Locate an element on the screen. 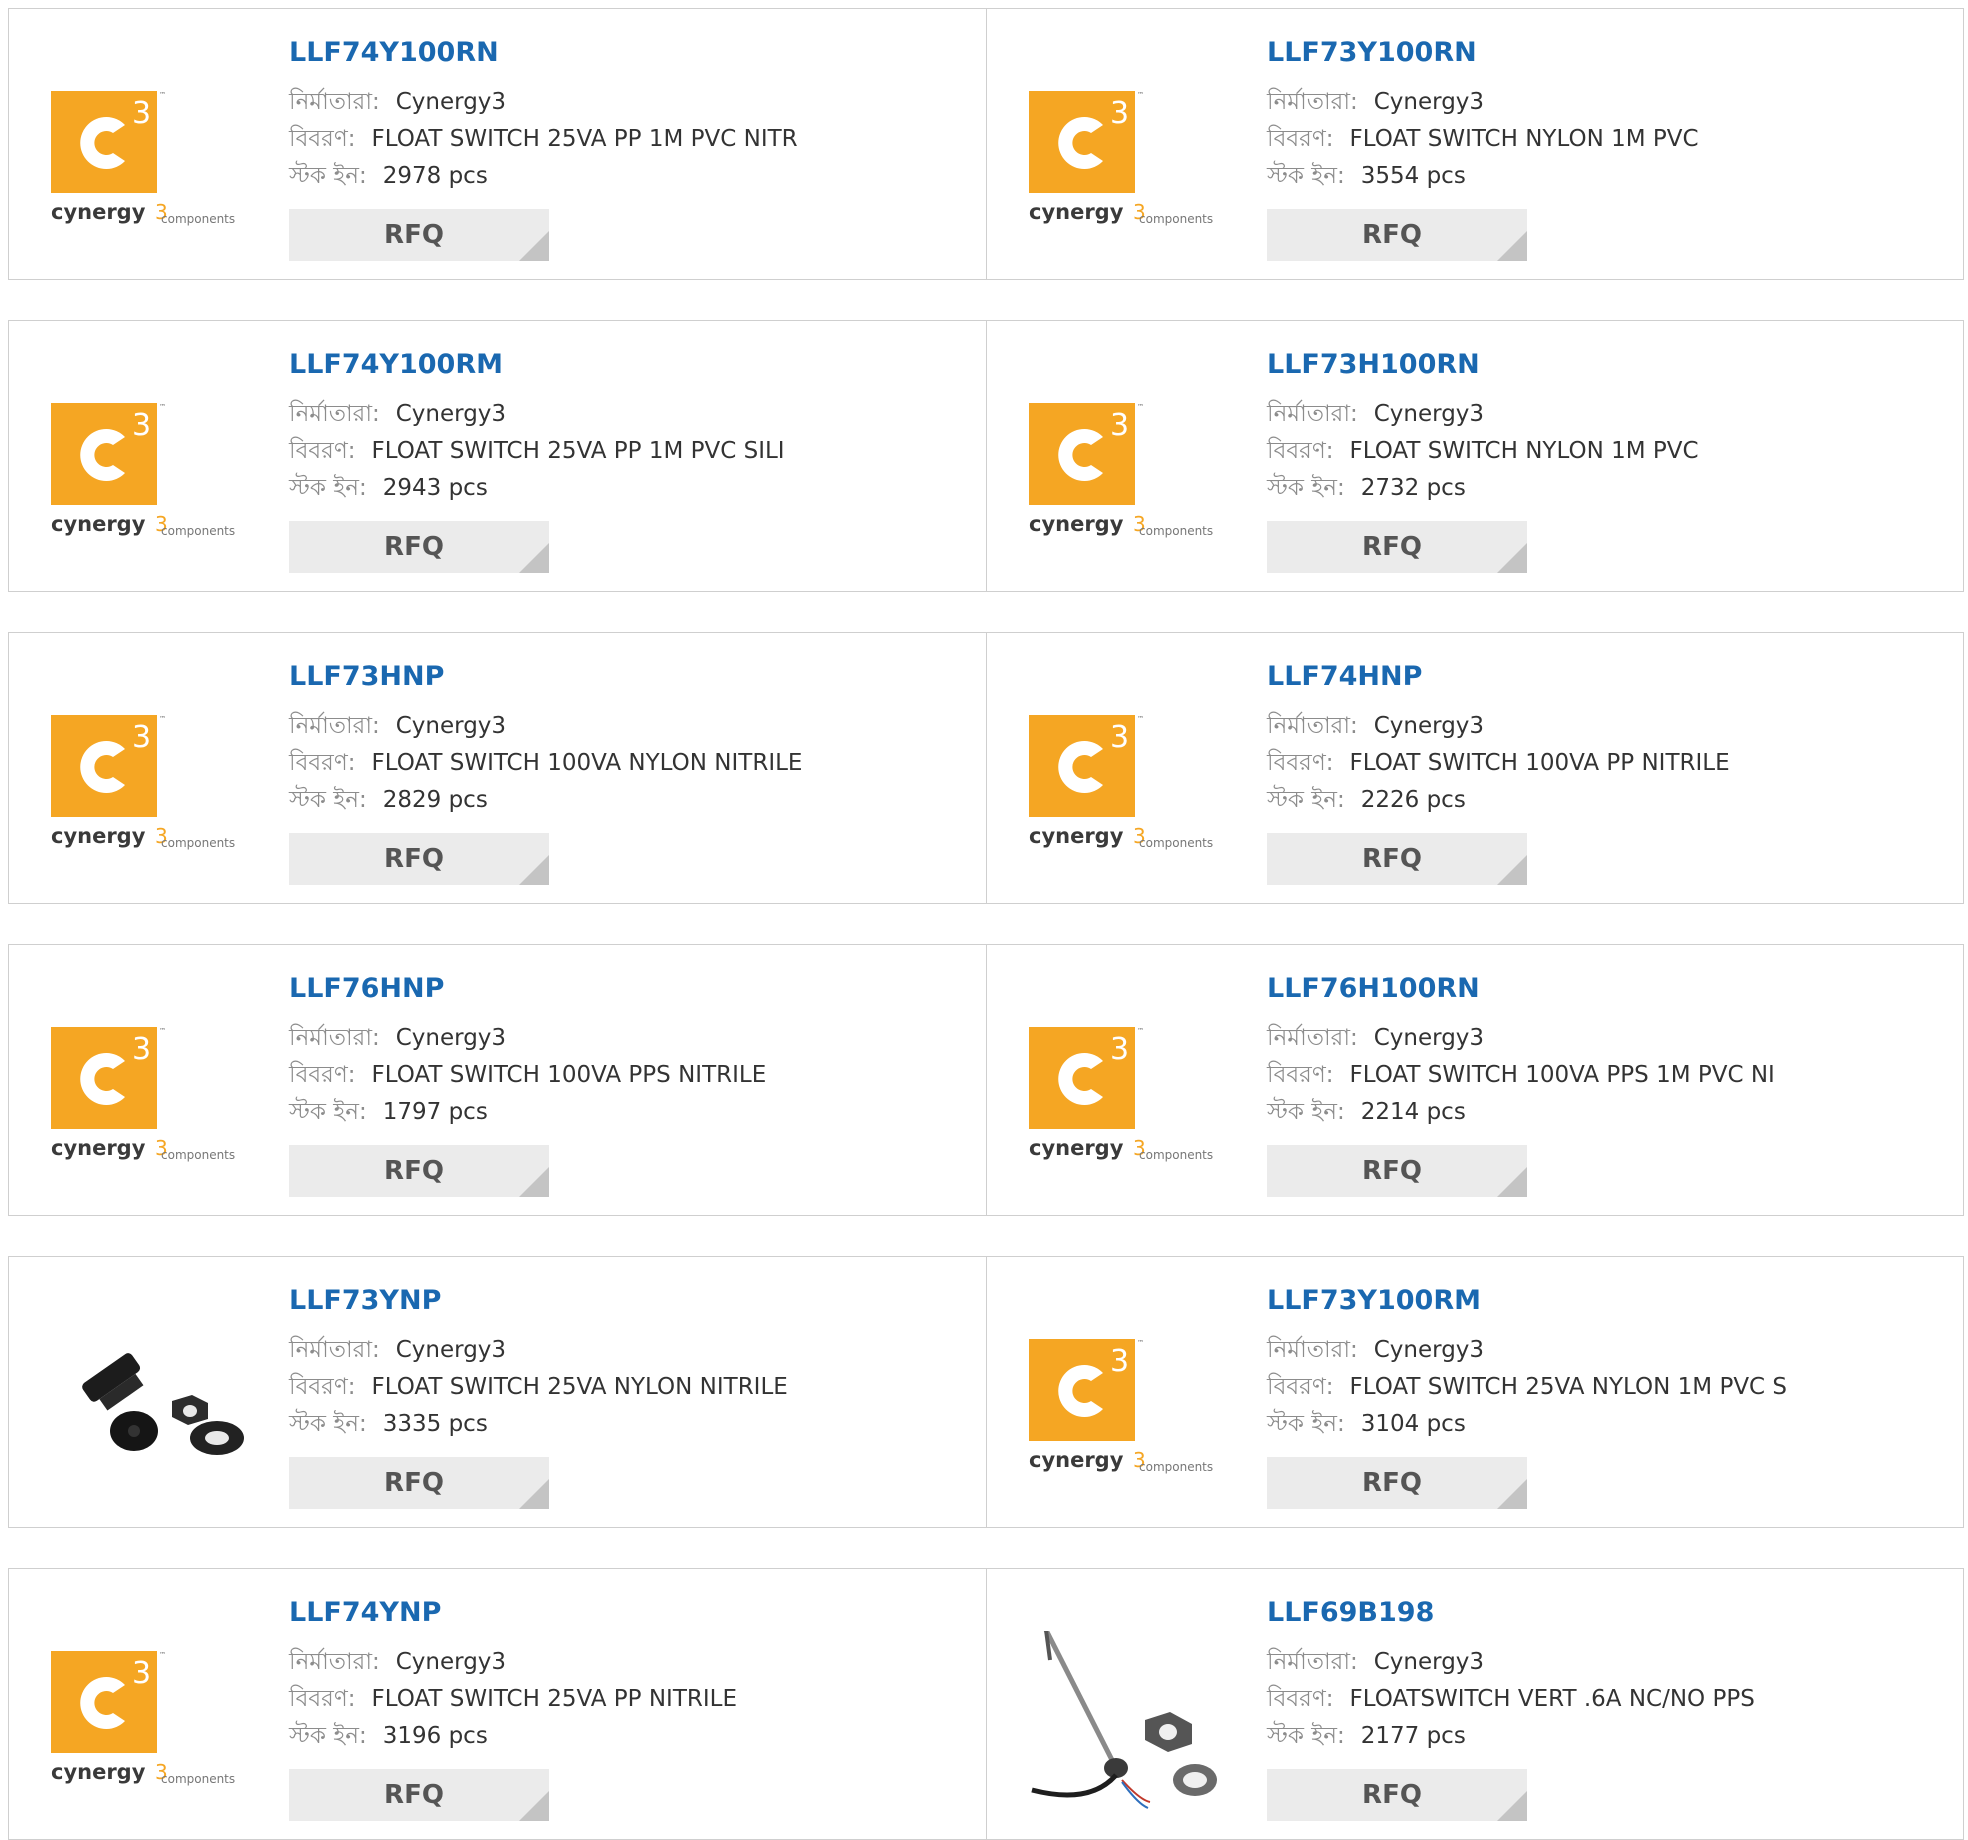  part-number-link: LLF76H100RN is located at coordinates (1605, 988).